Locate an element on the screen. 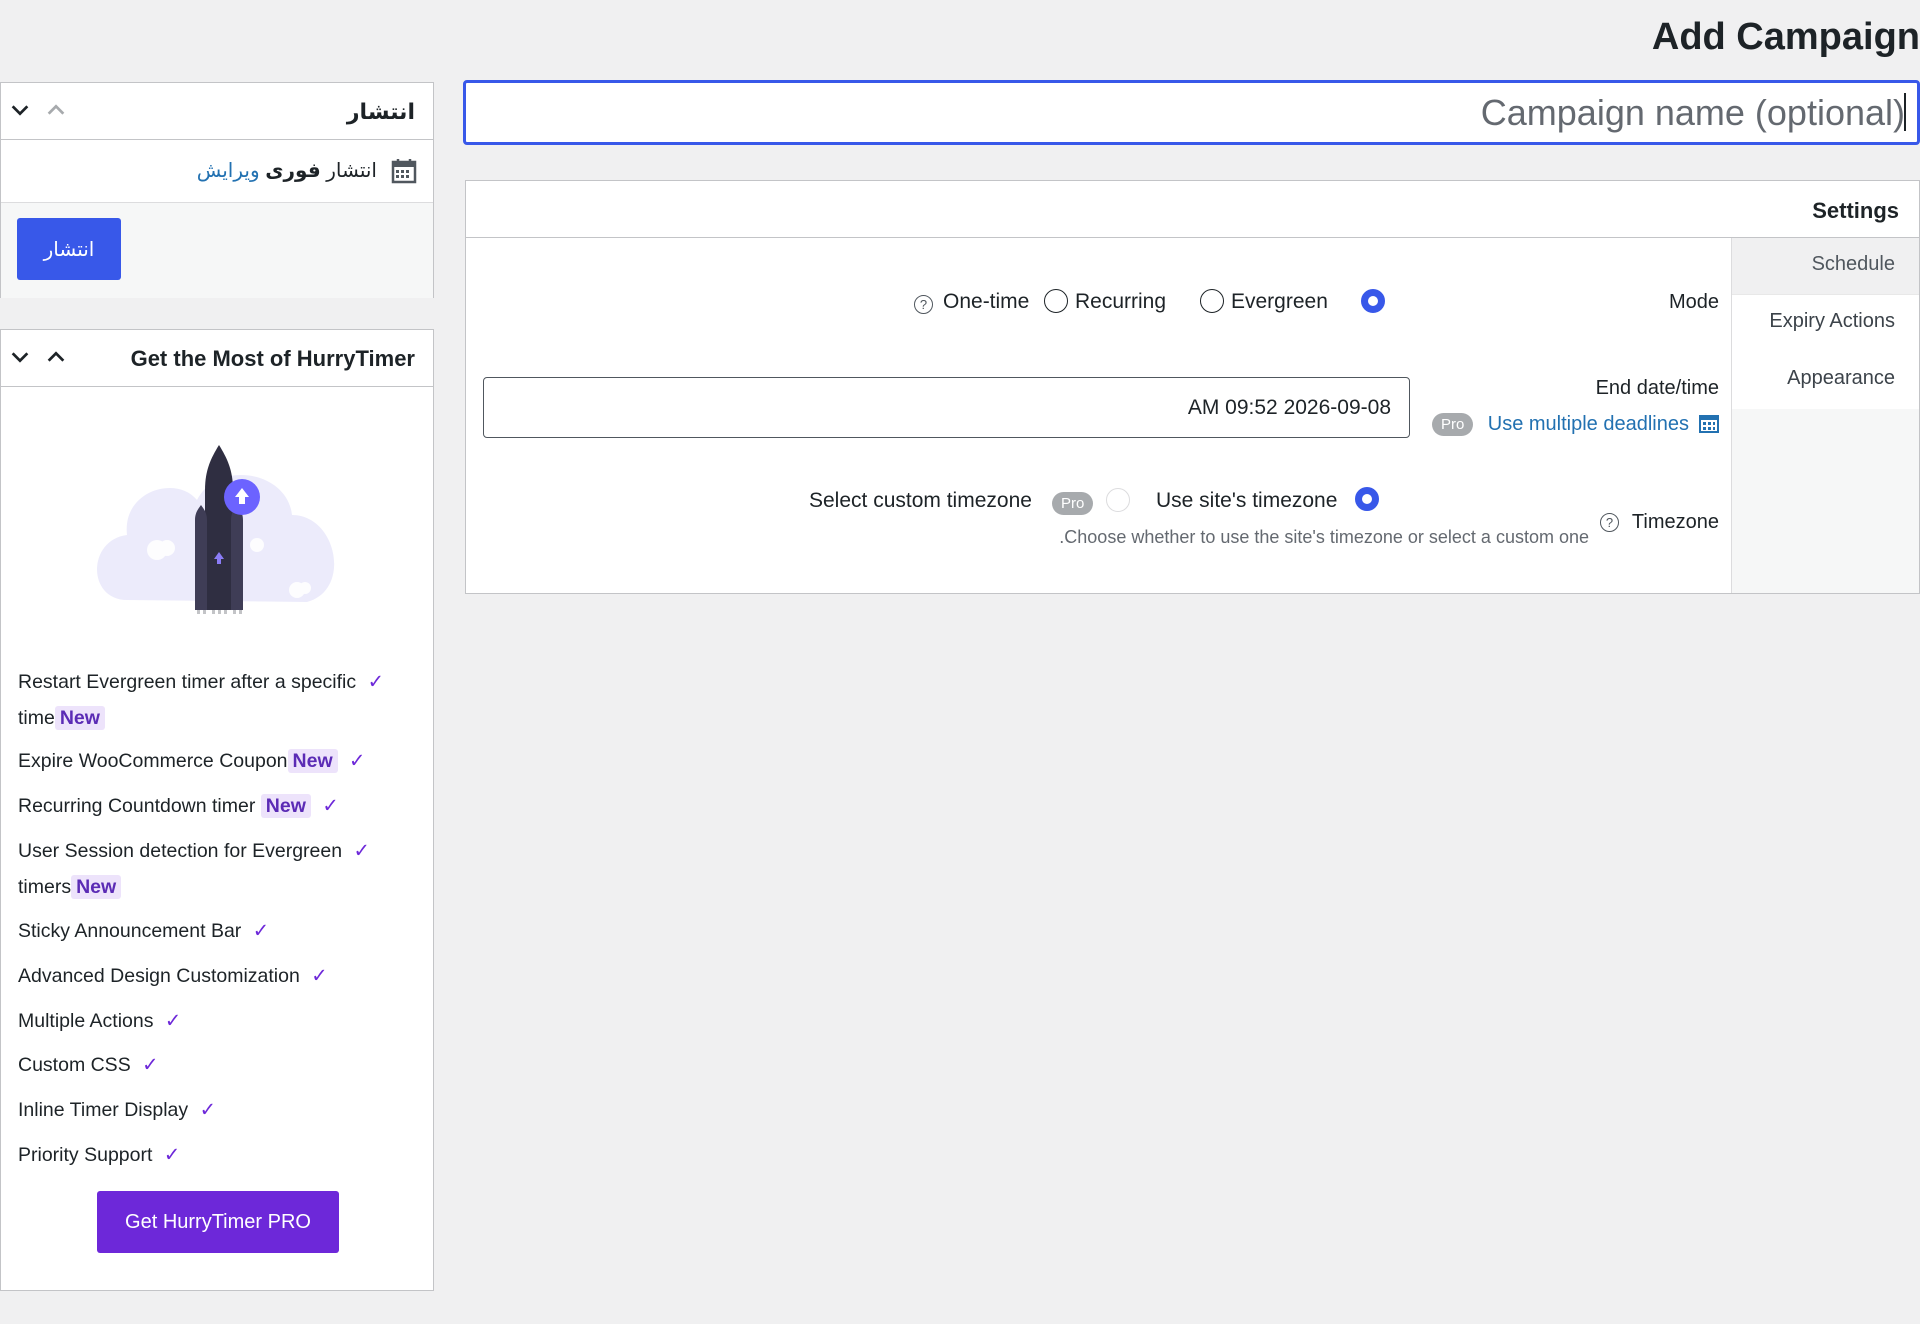 Image resolution: width=1920 pixels, height=1324 pixels. timezone-custom-label: Select custom timezone is located at coordinates (920, 501).